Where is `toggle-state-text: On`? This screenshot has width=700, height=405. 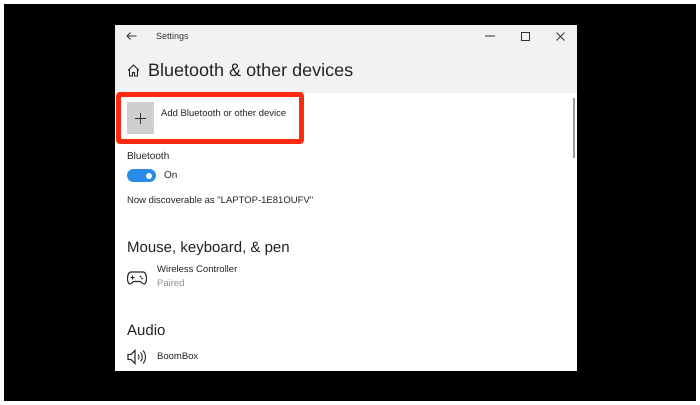 toggle-state-text: On is located at coordinates (171, 175).